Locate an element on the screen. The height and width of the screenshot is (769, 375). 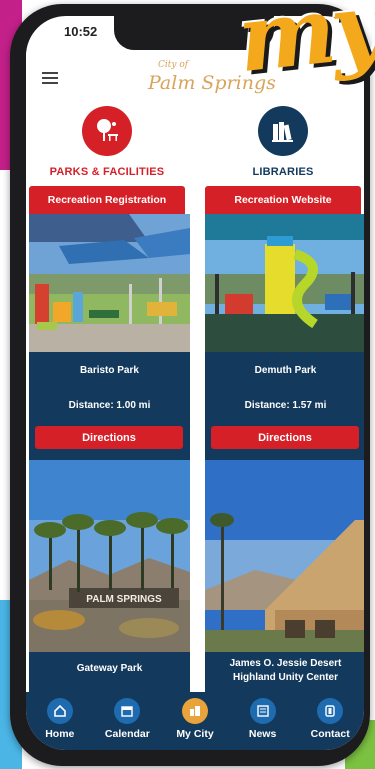
nav-my-city-label: My City is located at coordinates (195, 734).